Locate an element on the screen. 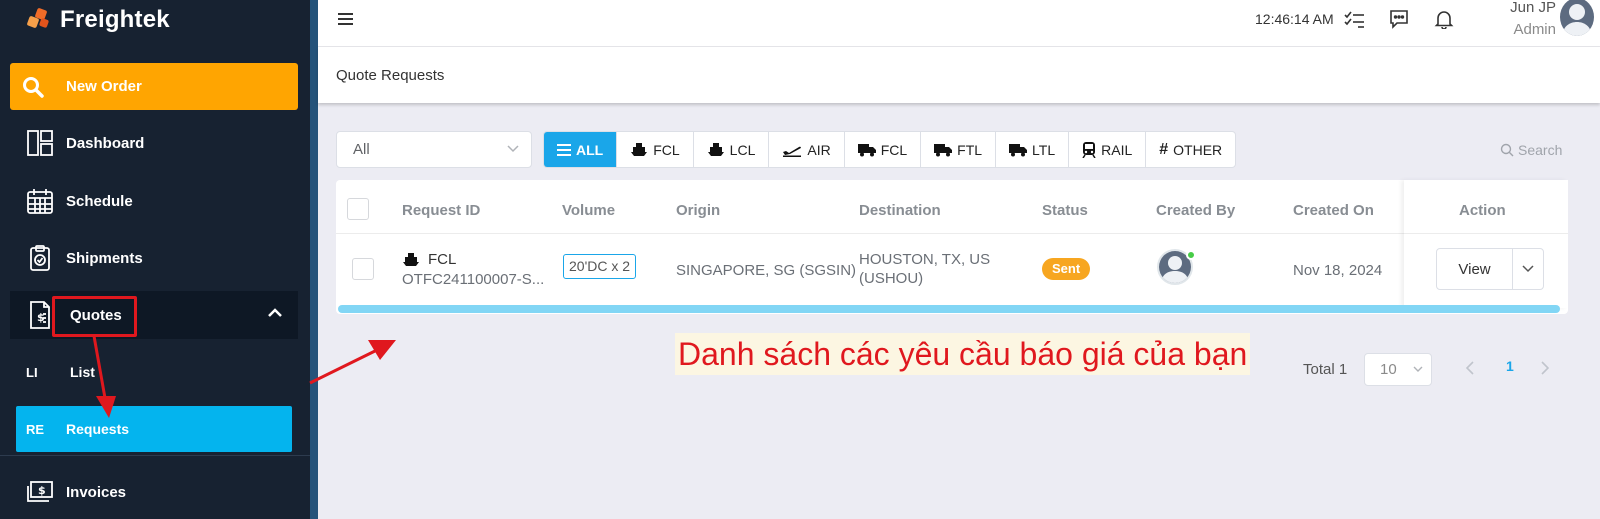 This screenshot has height=519, width=1600. calendar-icon is located at coordinates (40, 201).